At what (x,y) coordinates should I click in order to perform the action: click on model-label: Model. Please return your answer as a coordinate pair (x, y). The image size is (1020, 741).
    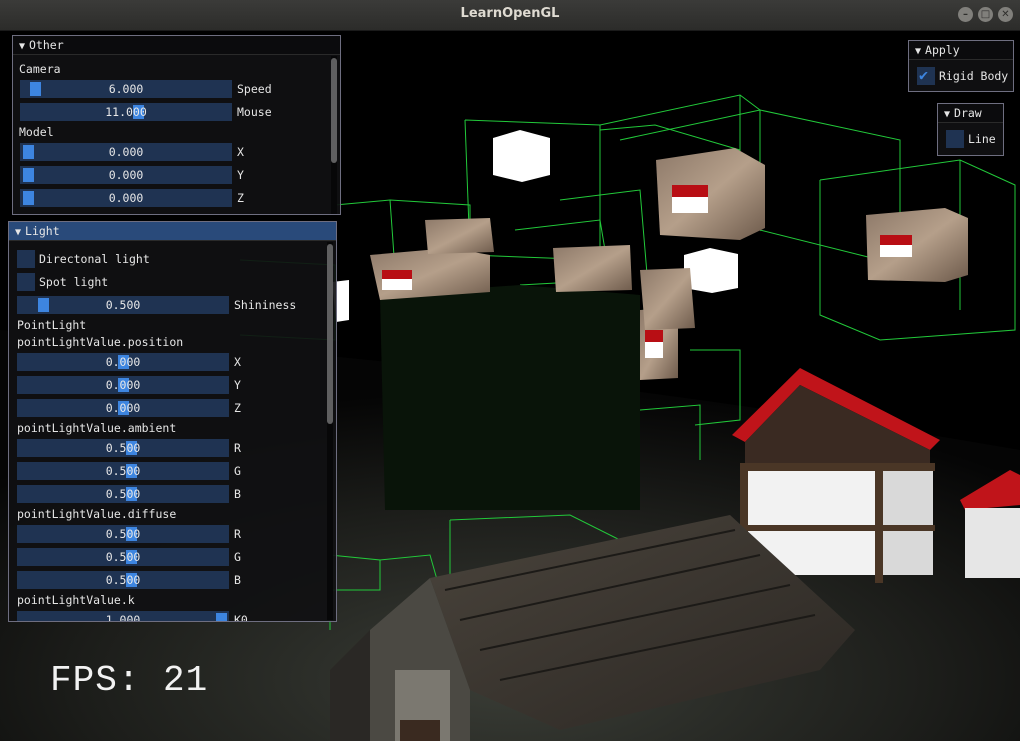
    Looking at the image, I should click on (36, 132).